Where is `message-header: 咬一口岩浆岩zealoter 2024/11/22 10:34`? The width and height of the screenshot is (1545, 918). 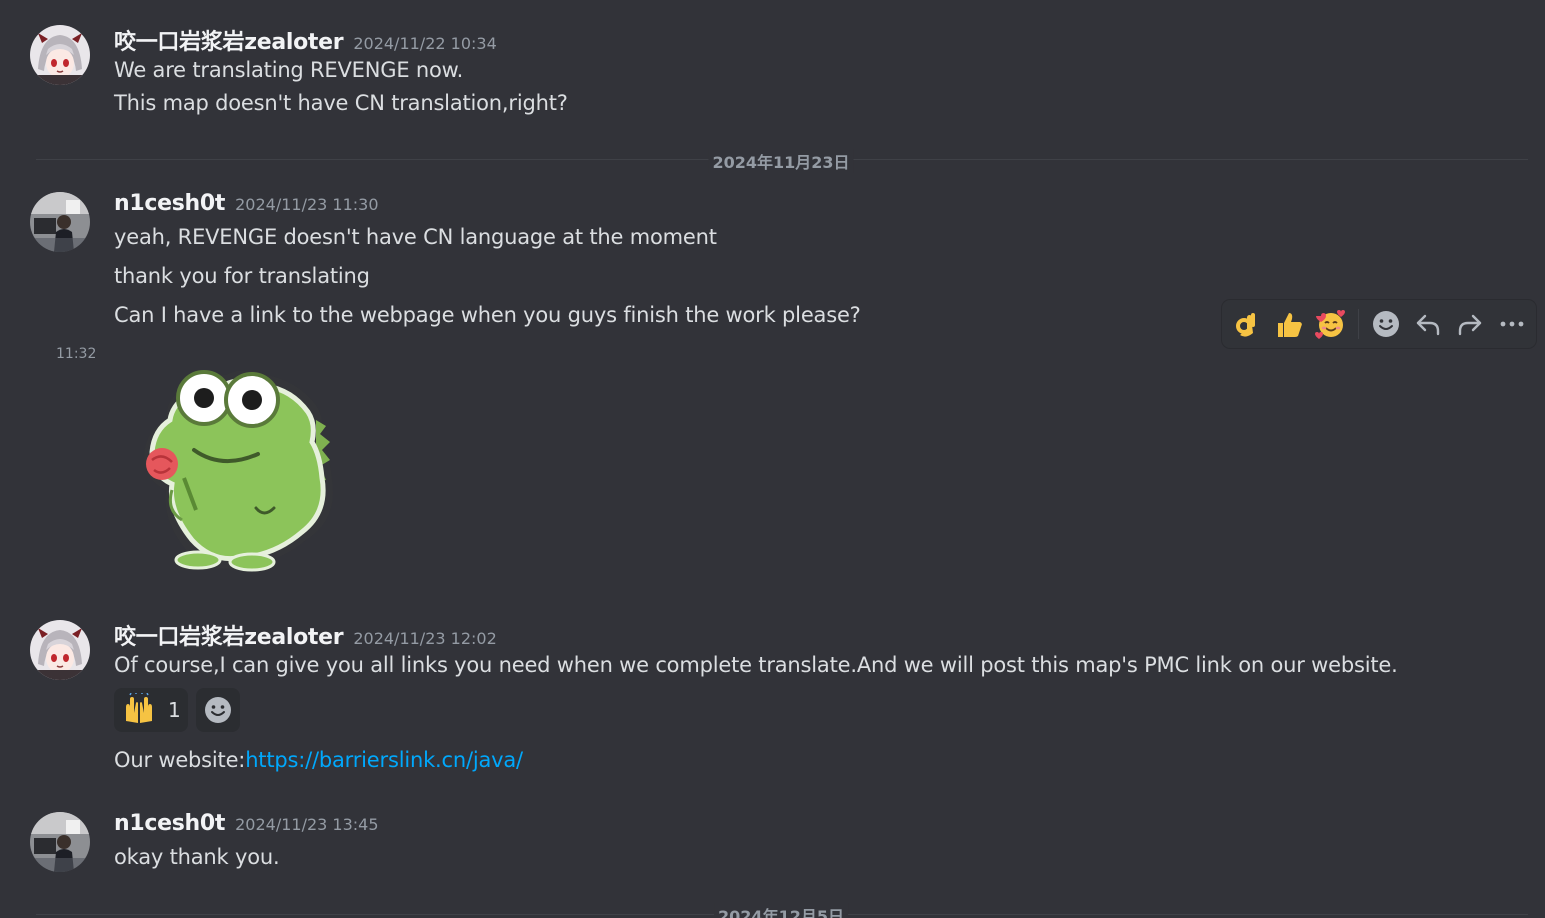
message-header: 咬一口岩浆岩zealoter 2024/11/22 10:34 is located at coordinates (305, 40).